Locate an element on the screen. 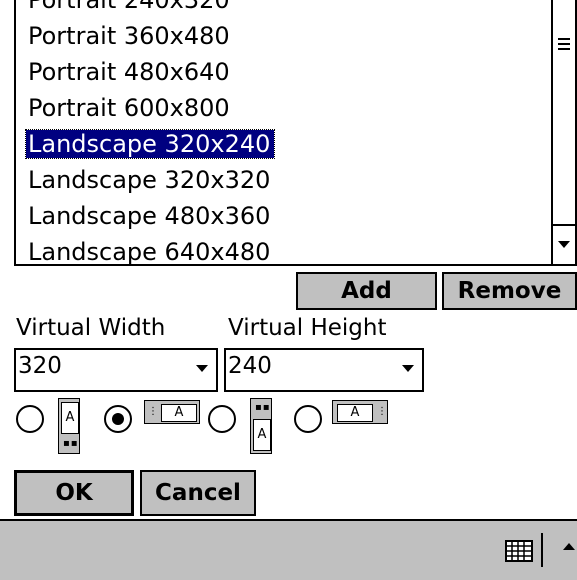 This screenshot has width=577, height=580. portrait-buttons-bottom-icon: A ▪▪ is located at coordinates (69, 426).